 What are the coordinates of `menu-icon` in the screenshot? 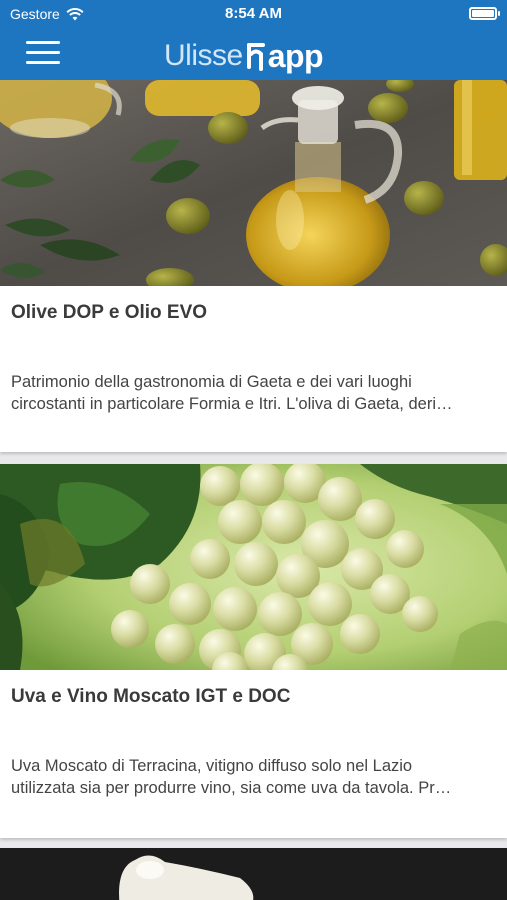 It's located at (43, 53).